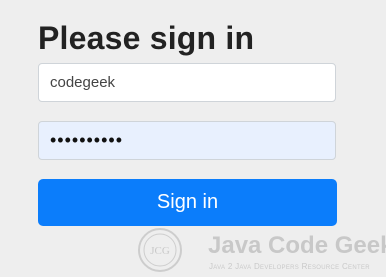 This screenshot has height=277, width=386. What do you see at coordinates (187, 82) in the screenshot?
I see `username-input` at bounding box center [187, 82].